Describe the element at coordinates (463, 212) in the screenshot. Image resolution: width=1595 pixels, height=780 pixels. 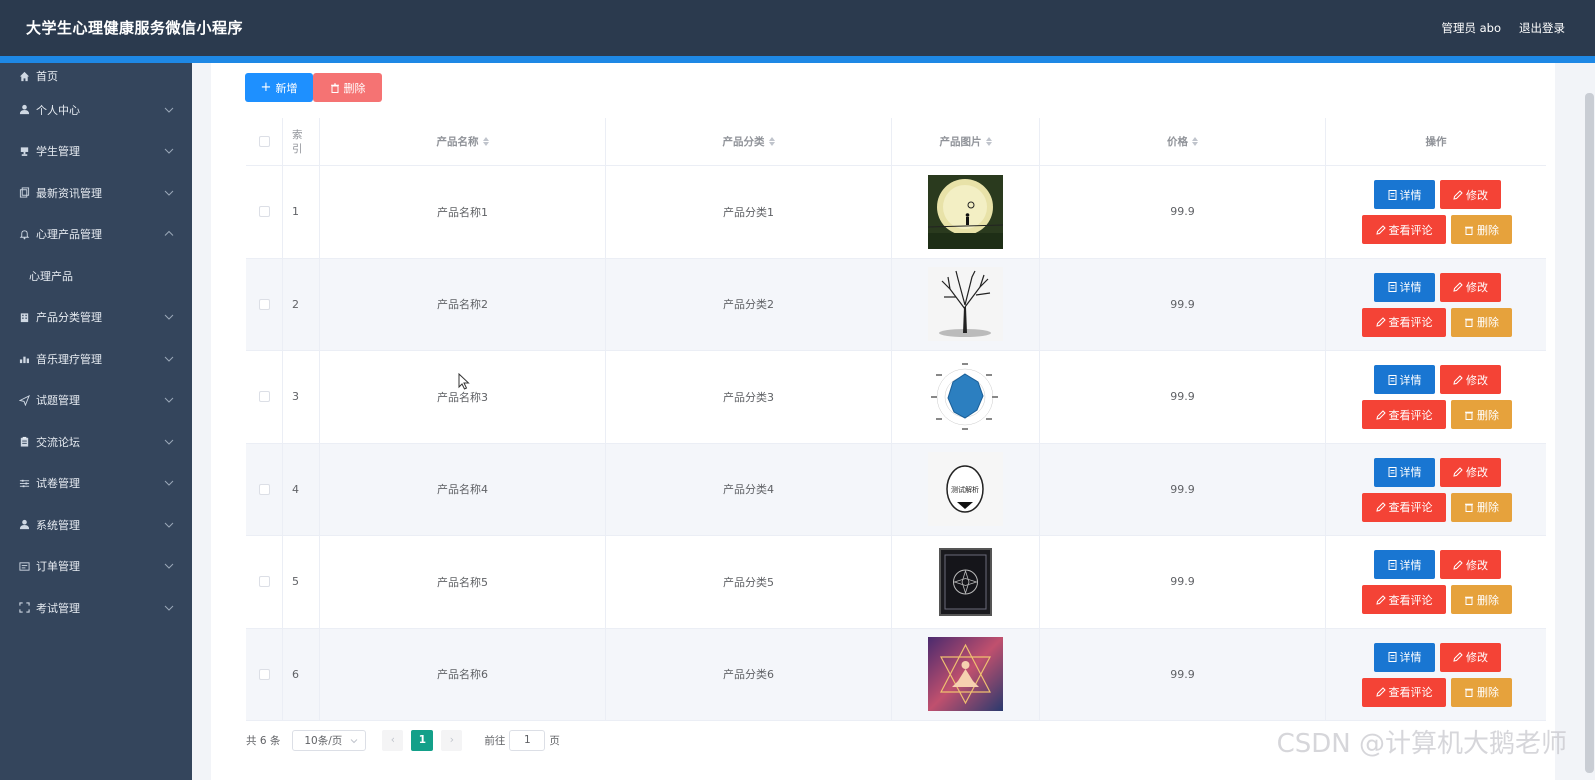
I see `product-name: 产品名称1` at that location.